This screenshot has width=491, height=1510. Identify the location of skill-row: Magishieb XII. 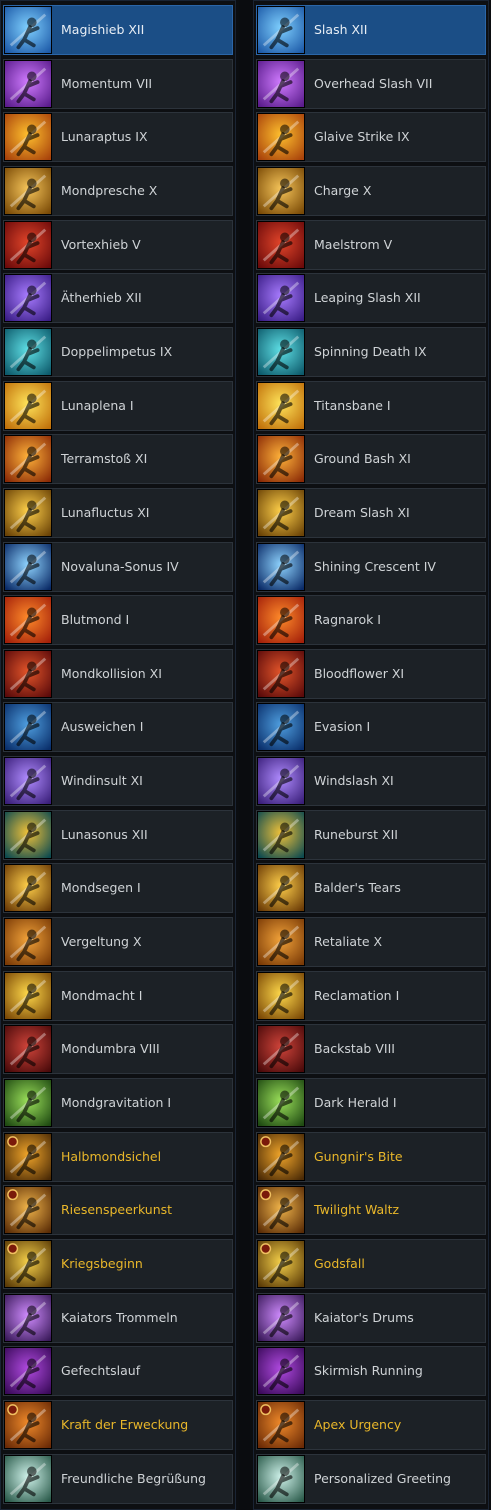
(118, 30).